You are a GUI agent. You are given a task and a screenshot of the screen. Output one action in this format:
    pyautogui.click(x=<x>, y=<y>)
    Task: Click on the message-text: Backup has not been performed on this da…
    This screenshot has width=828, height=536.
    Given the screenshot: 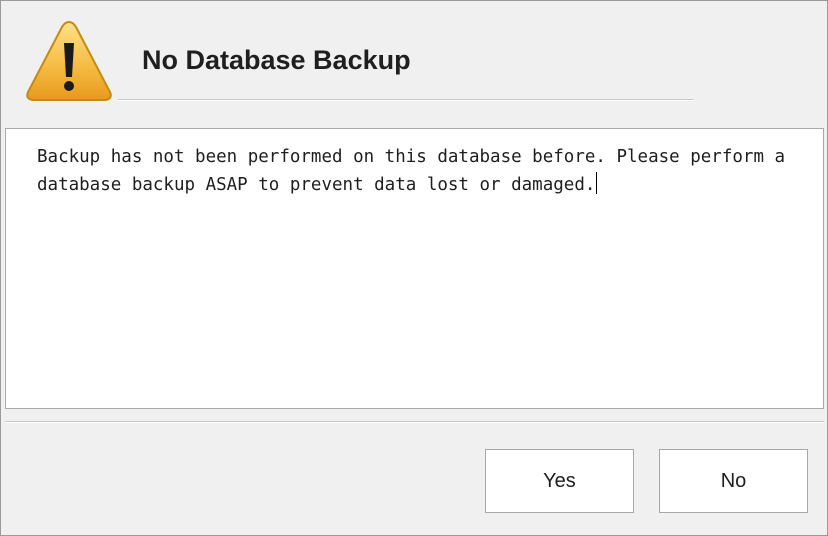 What is the action you would take?
    pyautogui.click(x=411, y=171)
    